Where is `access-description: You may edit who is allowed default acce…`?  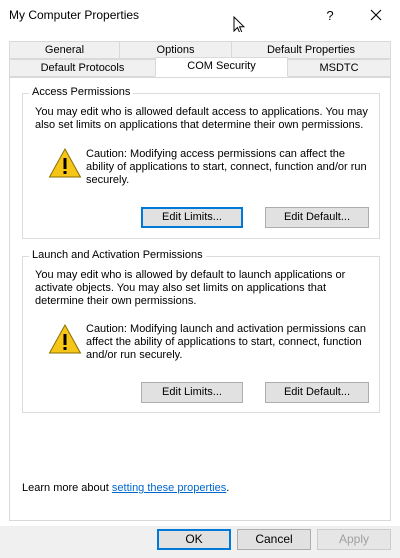
access-description: You may edit who is allowed default acce… is located at coordinates (201, 118).